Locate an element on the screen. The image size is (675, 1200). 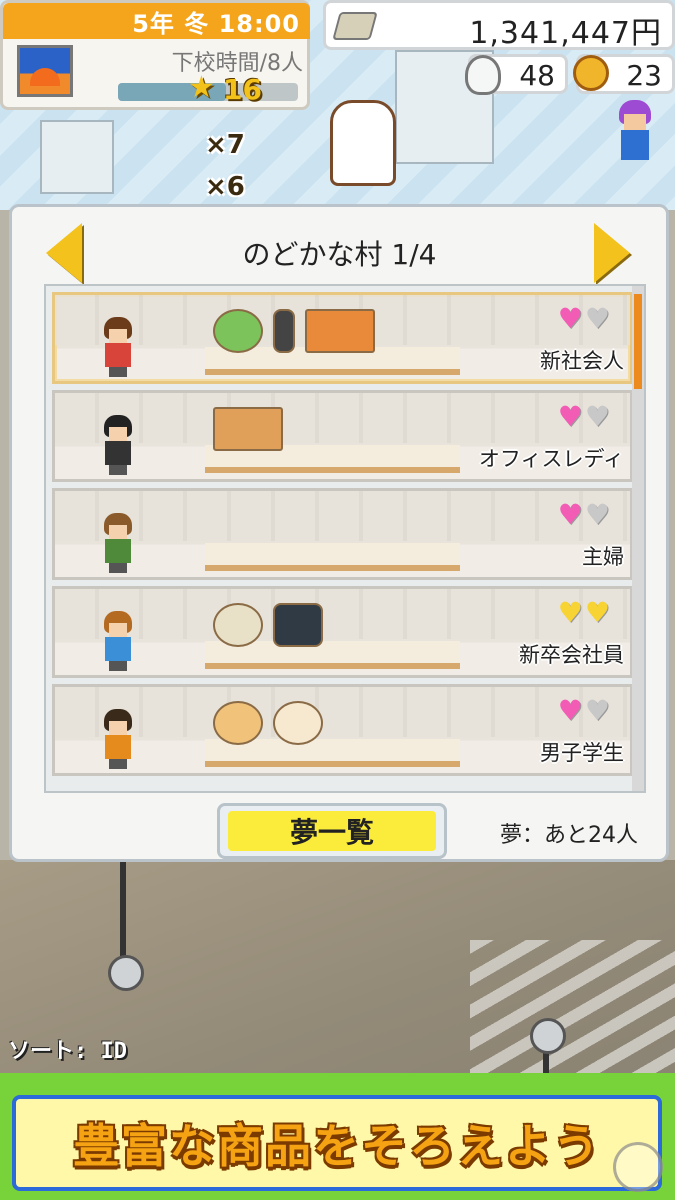
item-stack-count: ×7 is located at coordinates (225, 145).